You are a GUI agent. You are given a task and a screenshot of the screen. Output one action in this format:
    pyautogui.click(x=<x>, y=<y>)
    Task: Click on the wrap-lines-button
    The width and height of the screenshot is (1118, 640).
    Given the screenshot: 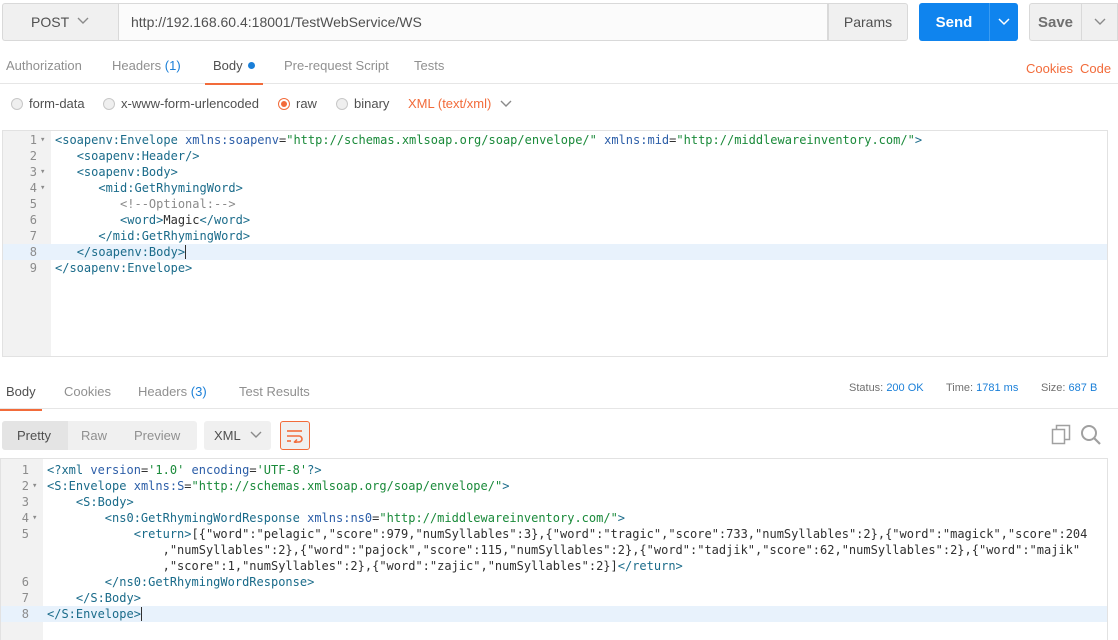 What is the action you would take?
    pyautogui.click(x=295, y=435)
    